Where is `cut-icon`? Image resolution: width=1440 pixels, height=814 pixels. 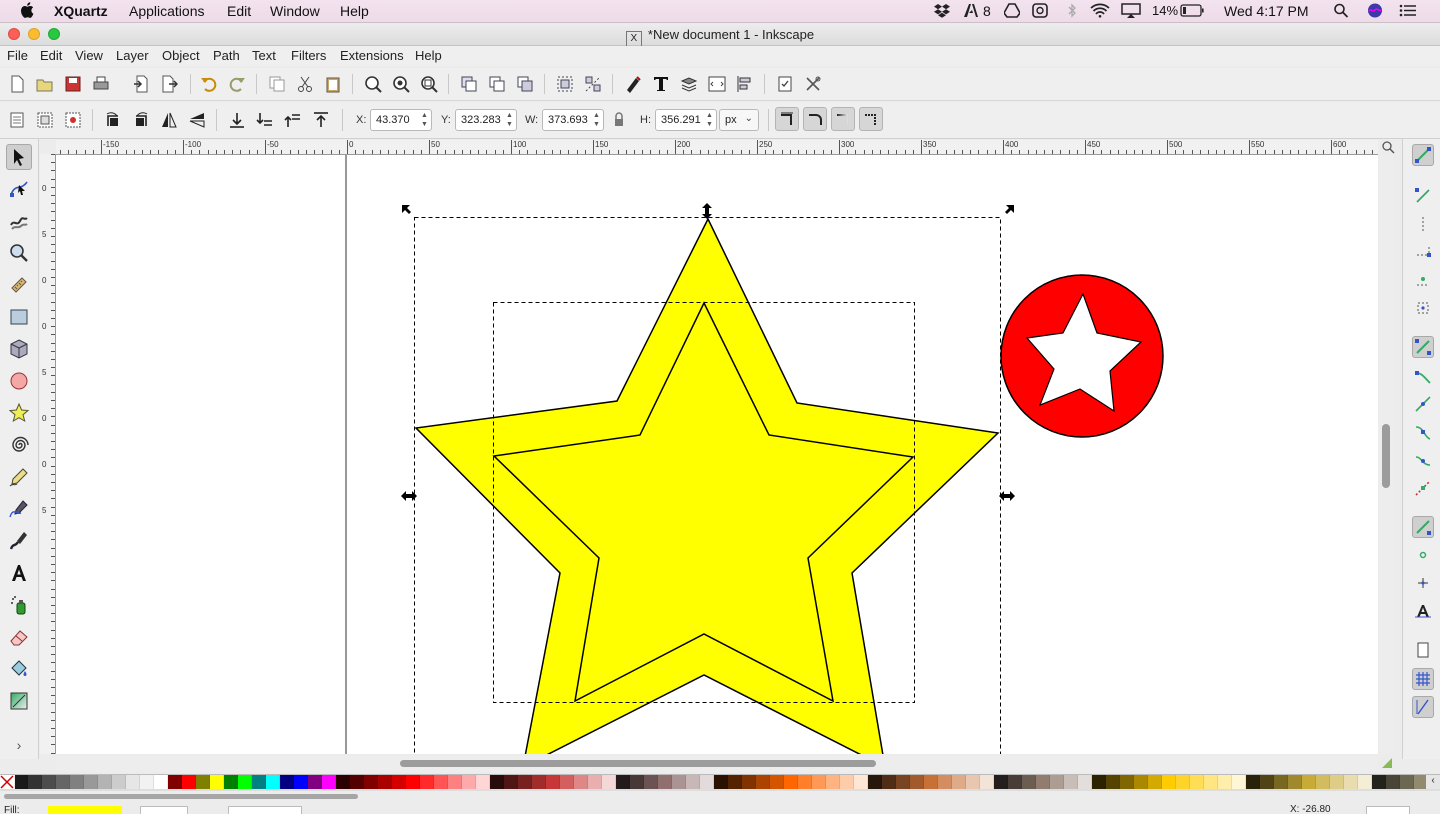 cut-icon is located at coordinates (305, 84).